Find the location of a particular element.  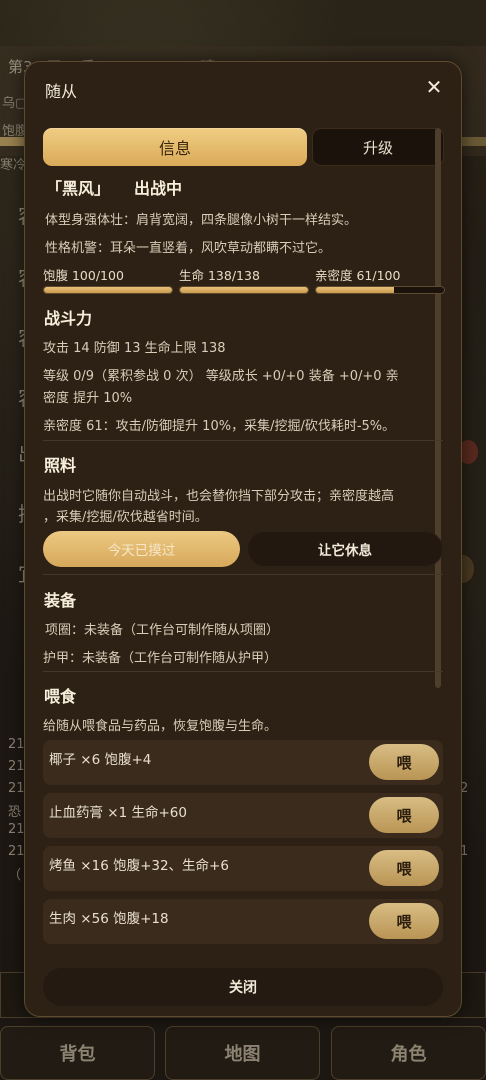

care-desc: 出战时它随你自动战斗，也会替你挡下部分攻击；亲密度越高 is located at coordinates (219, 496).